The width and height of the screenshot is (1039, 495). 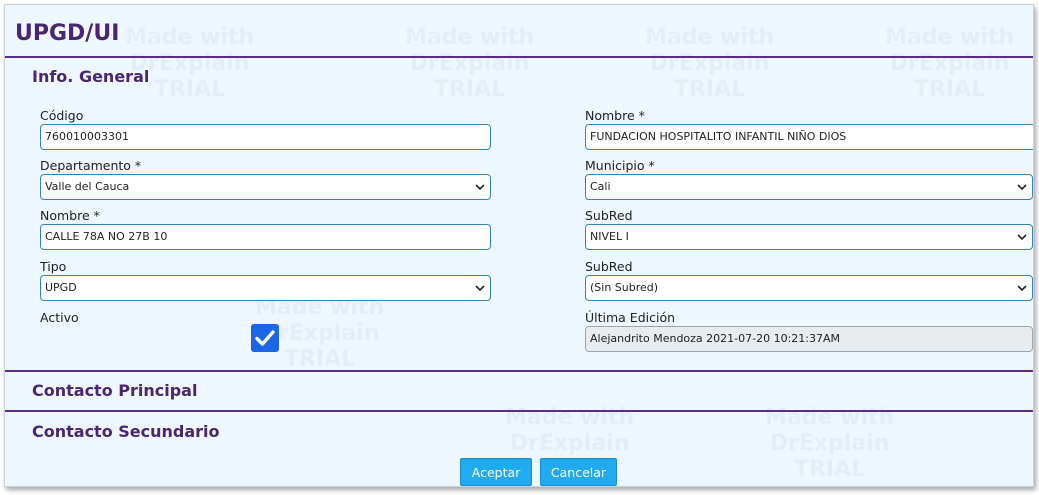 I want to click on section-title-contacto-principal: Contacto Principal, so click(x=114, y=390).